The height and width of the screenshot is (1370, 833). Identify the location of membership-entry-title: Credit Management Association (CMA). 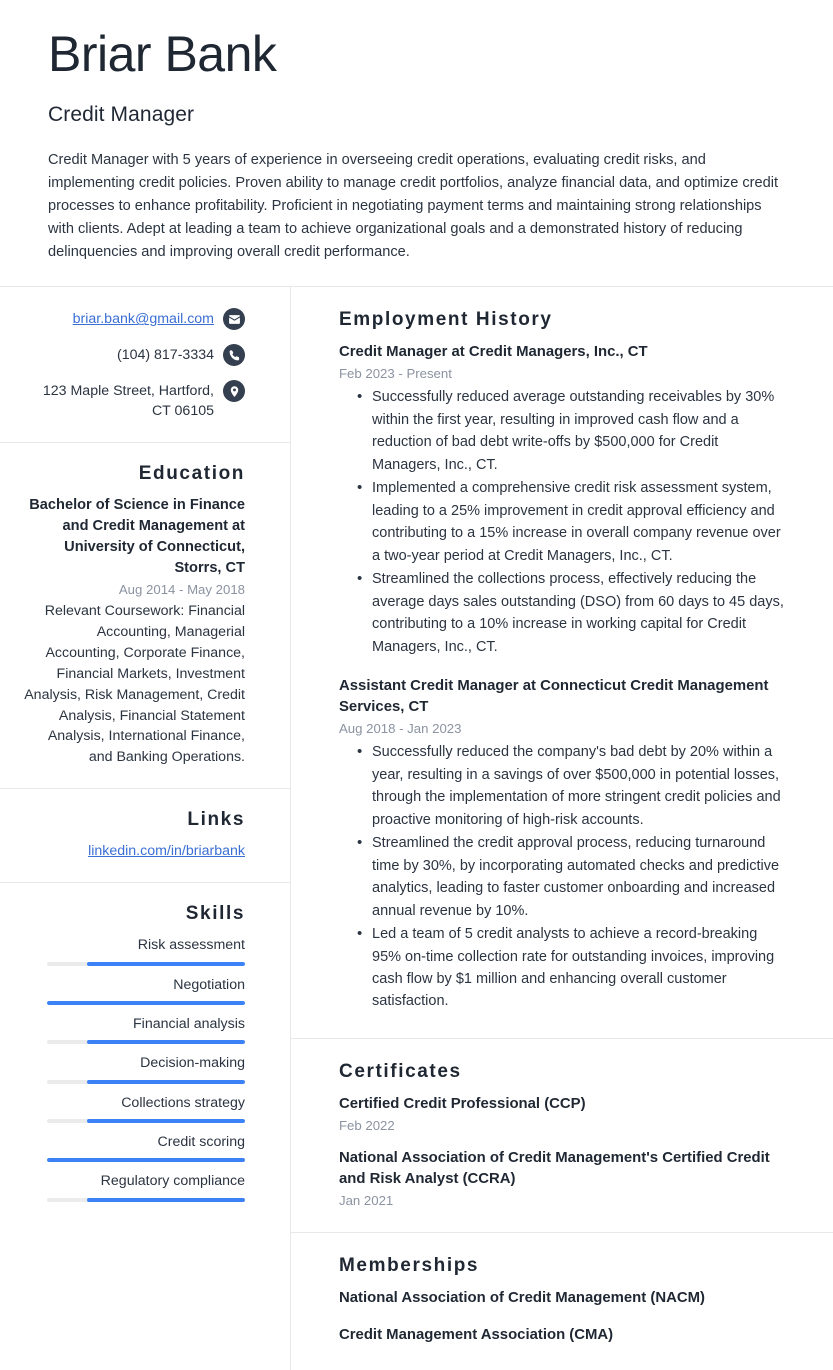
(476, 1334).